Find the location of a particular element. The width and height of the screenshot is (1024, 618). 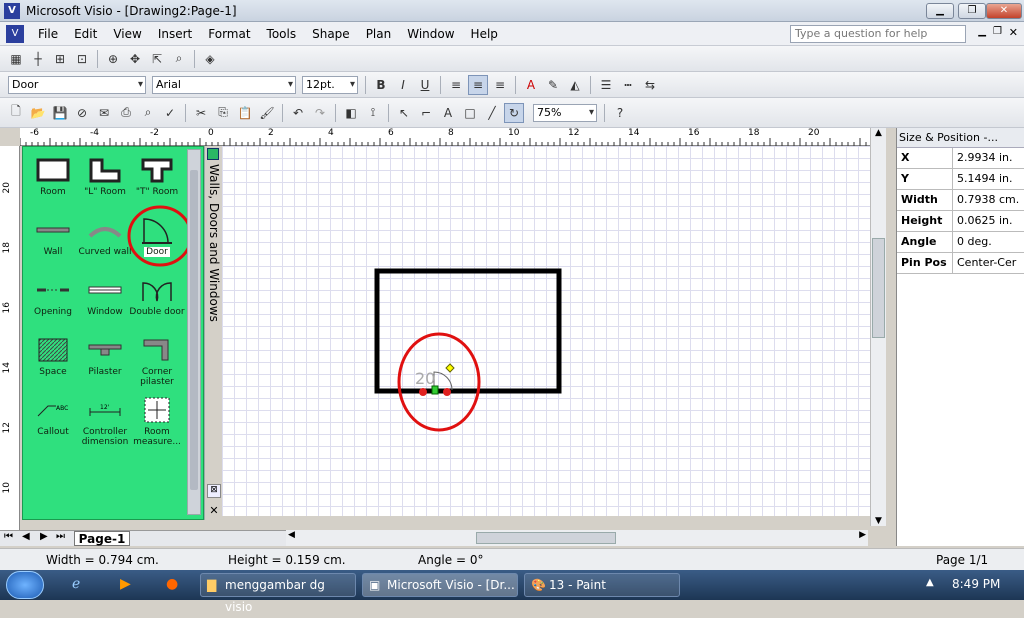

next-page-icon: ▶ is located at coordinates (44, 536).